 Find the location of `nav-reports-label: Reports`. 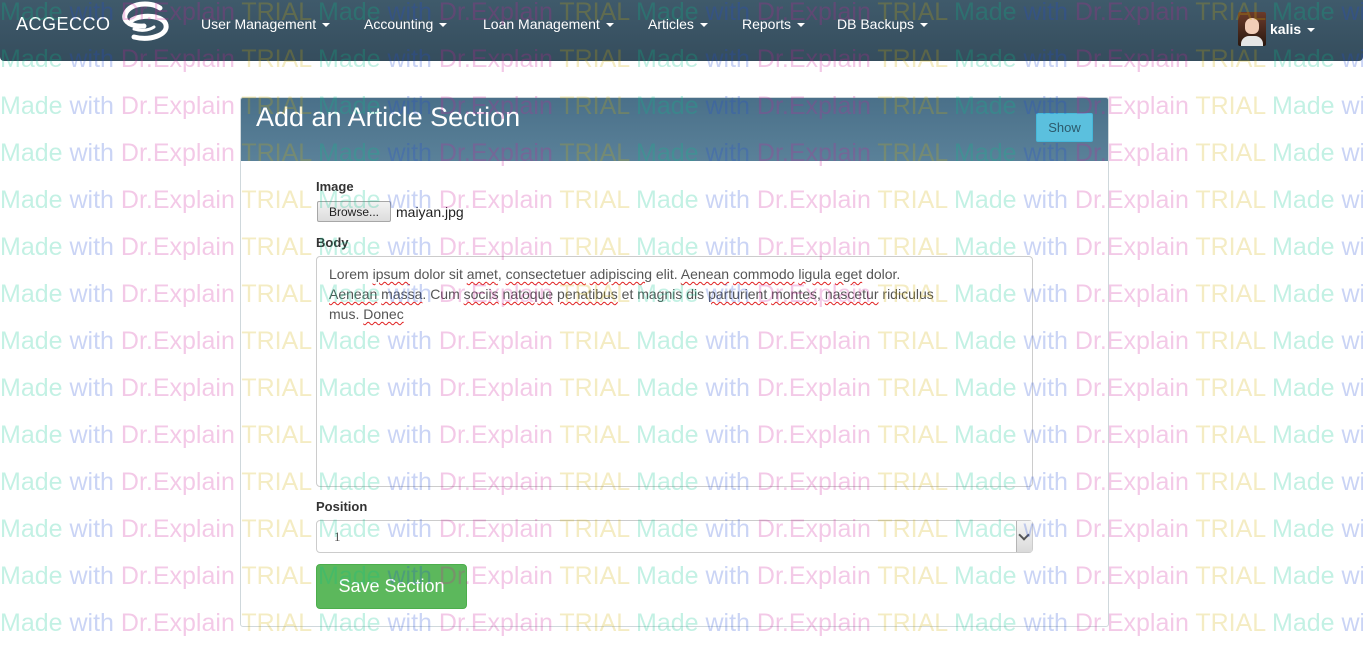

nav-reports-label: Reports is located at coordinates (767, 24).